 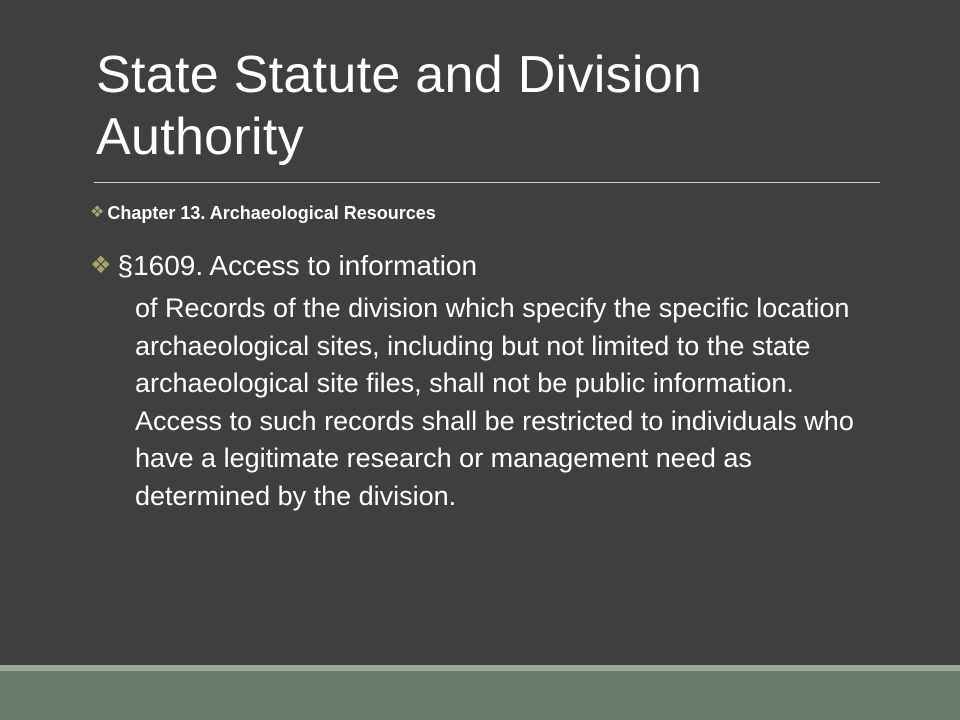 What do you see at coordinates (399, 106) in the screenshot?
I see `slide-title: State Statute and Division Authority` at bounding box center [399, 106].